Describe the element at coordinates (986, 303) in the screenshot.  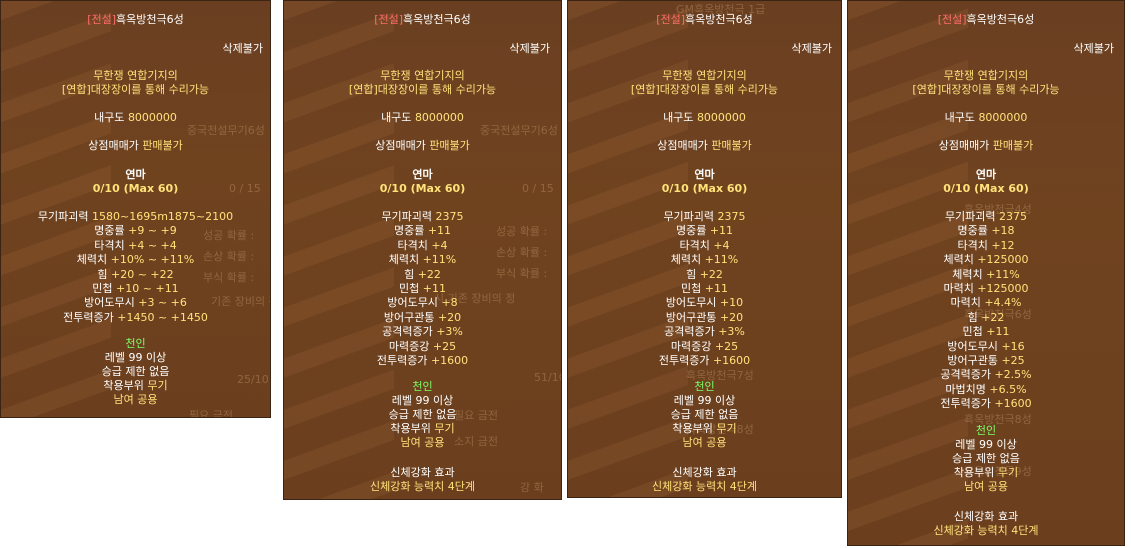
I see `stat-row: 마력치 +4.4%` at that location.